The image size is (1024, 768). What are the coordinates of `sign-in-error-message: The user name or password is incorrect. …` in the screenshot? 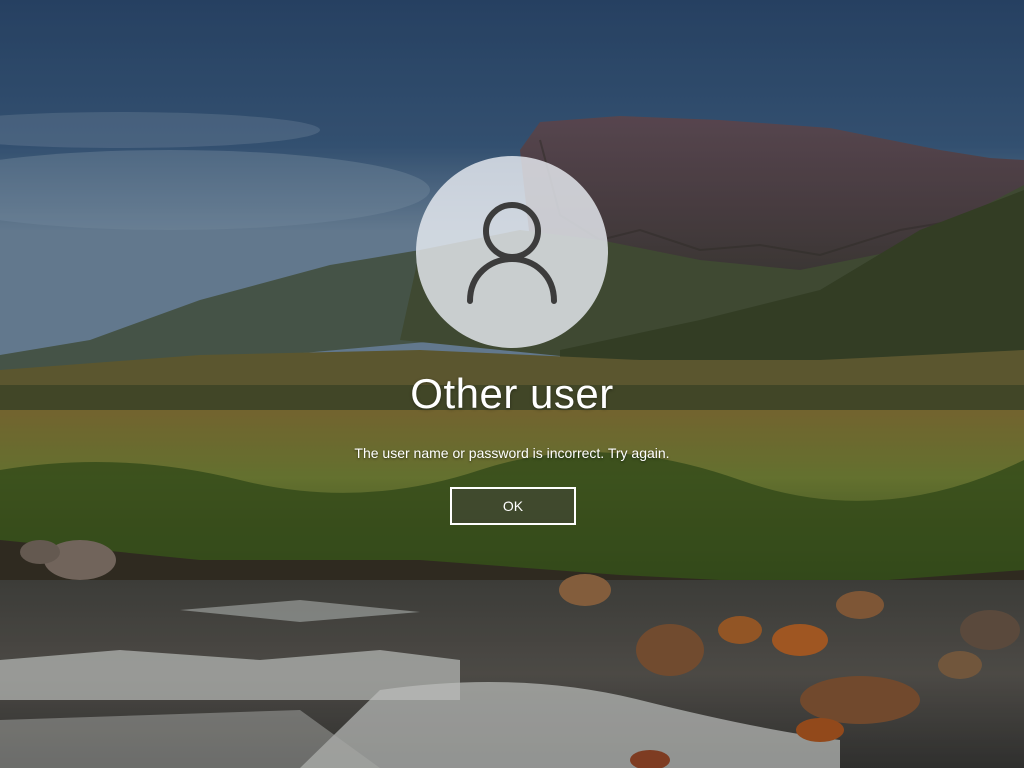 It's located at (512, 453).